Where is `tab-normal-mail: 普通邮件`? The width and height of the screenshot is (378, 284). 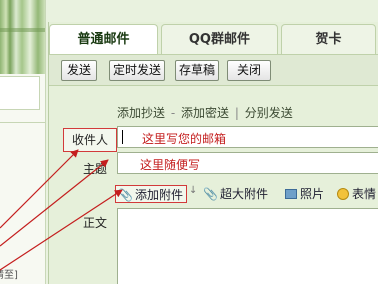 tab-normal-mail: 普通邮件 is located at coordinates (103, 39).